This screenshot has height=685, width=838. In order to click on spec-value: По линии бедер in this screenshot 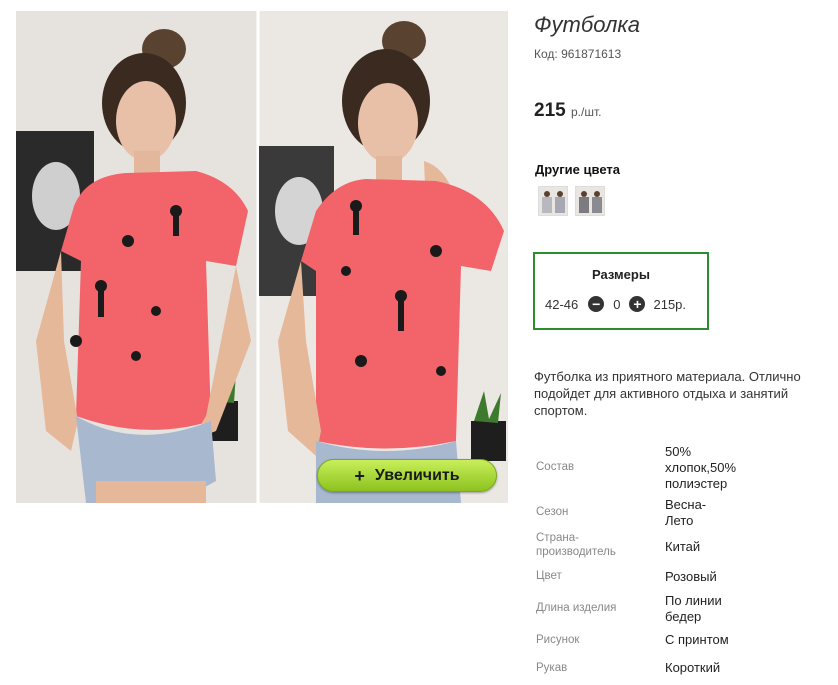, I will do `click(693, 608)`.